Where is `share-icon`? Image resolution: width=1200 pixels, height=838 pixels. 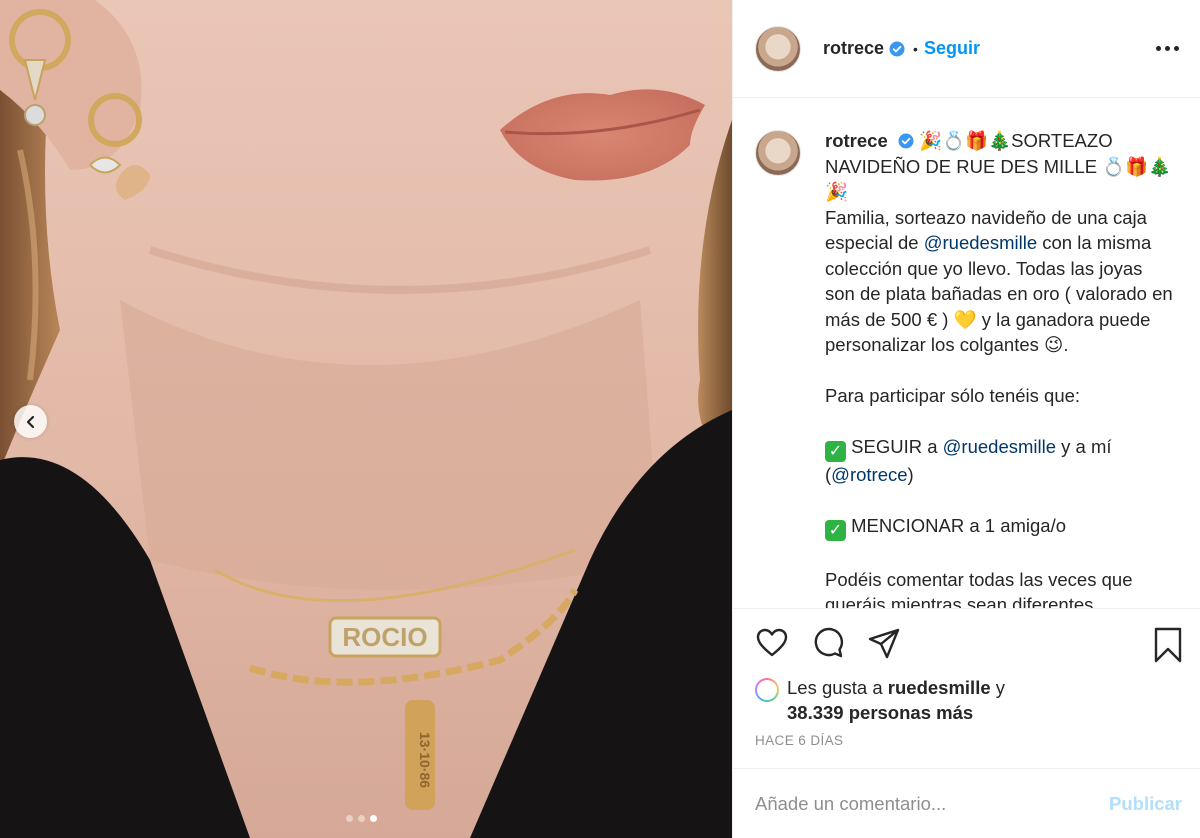 share-icon is located at coordinates (884, 643).